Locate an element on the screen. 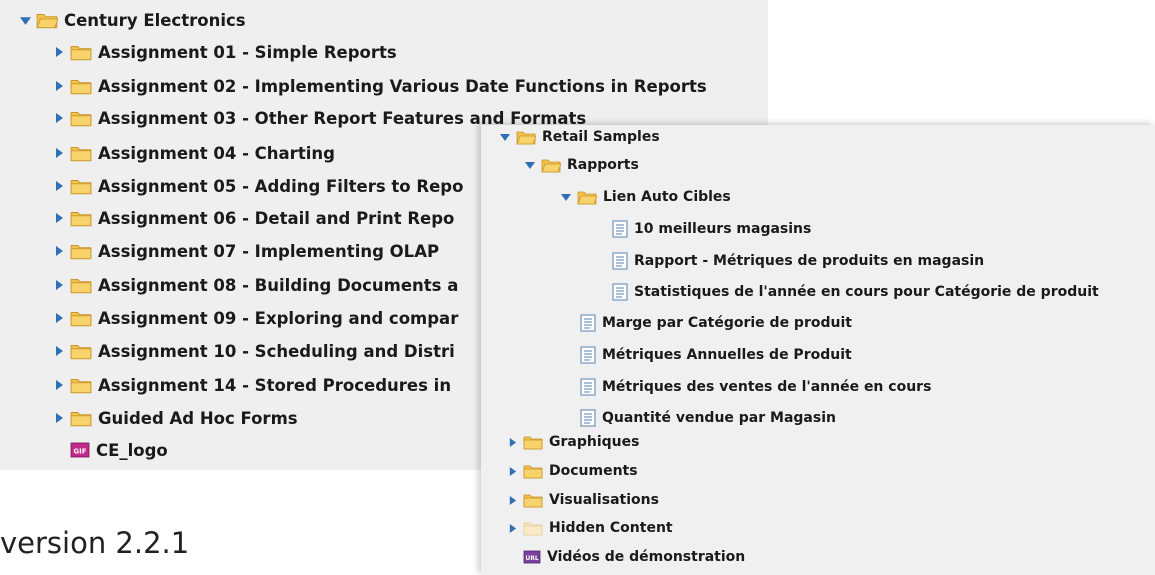 This screenshot has width=1155, height=575. tree-node-label: Métriques des ventes de l'année en cours is located at coordinates (767, 387).